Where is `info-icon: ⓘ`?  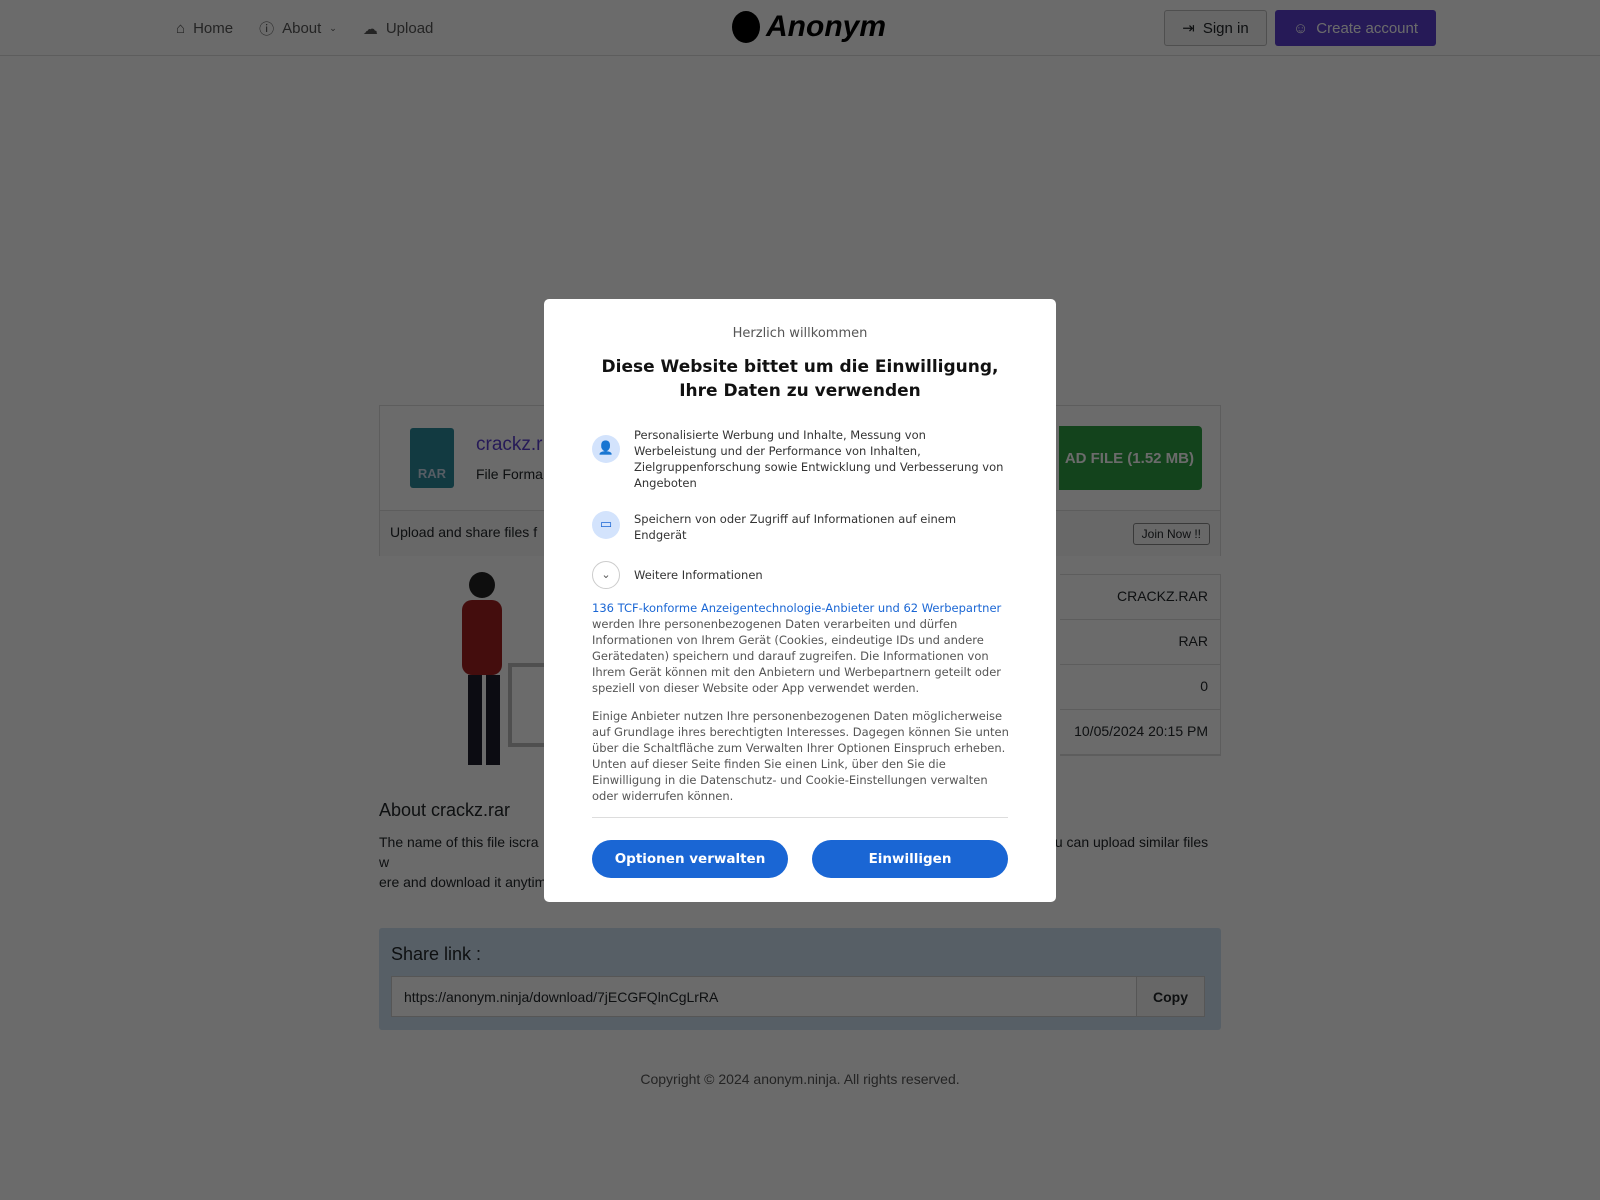
info-icon: ⓘ is located at coordinates (267, 29).